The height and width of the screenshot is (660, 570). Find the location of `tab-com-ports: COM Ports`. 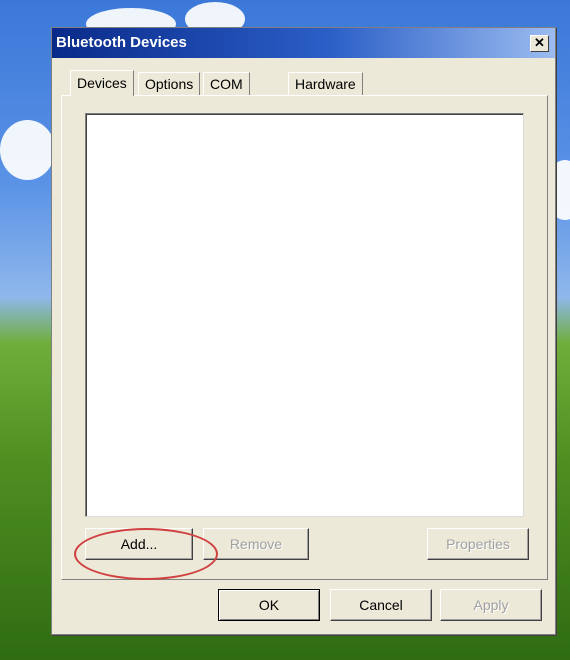

tab-com-ports: COM Ports is located at coordinates (226, 93).